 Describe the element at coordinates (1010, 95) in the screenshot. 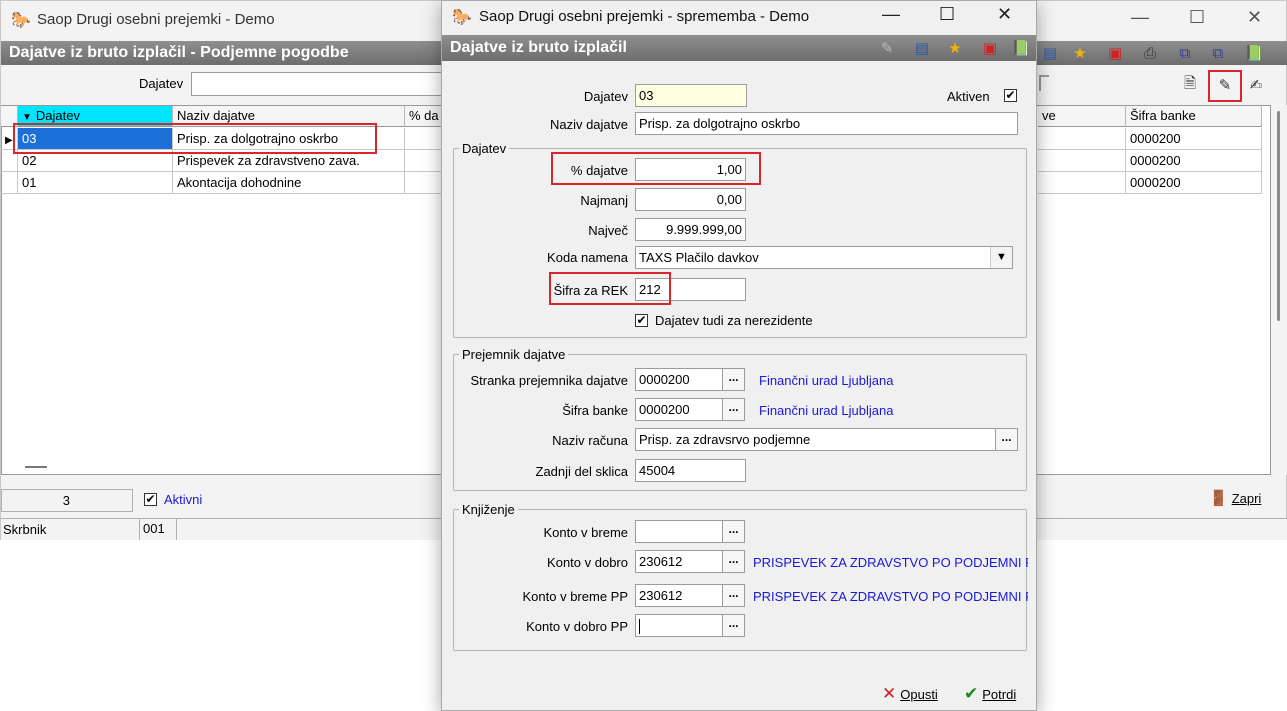

I see `aktiven-checkbox: ✔` at that location.